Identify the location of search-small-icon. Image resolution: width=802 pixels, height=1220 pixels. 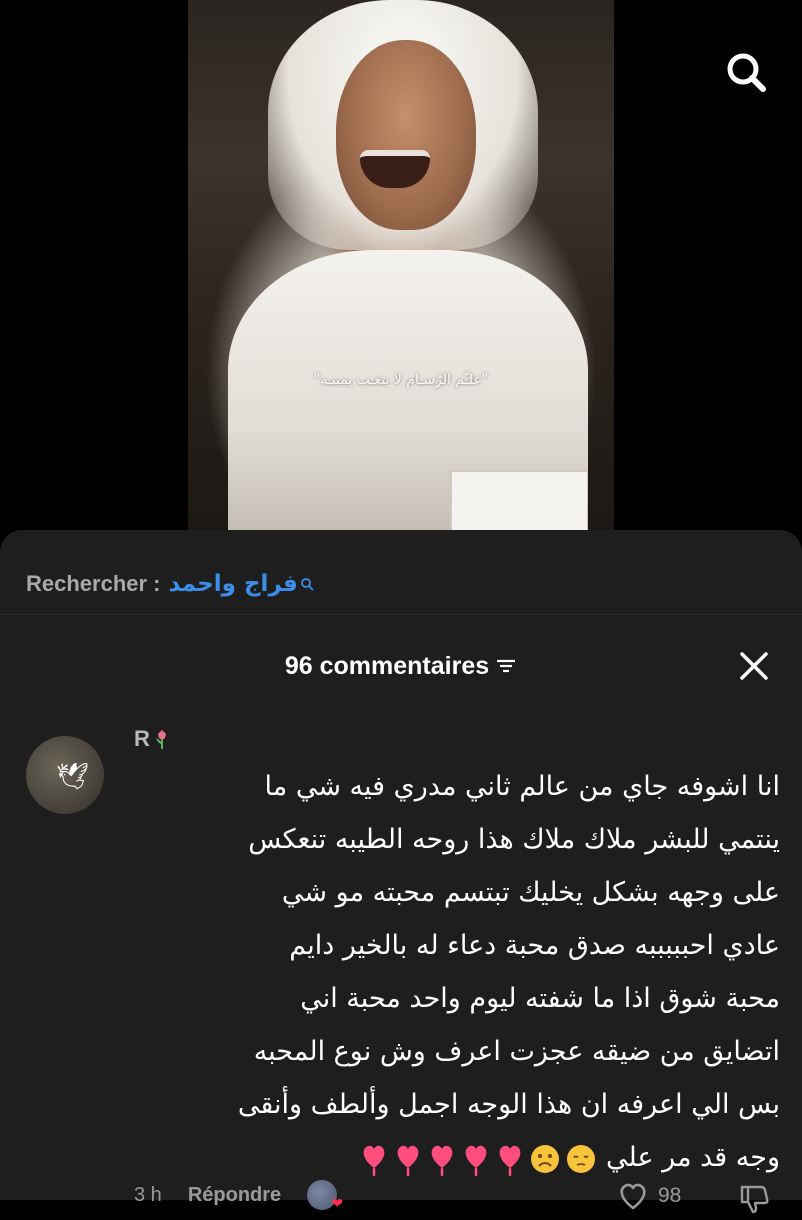
(307, 584).